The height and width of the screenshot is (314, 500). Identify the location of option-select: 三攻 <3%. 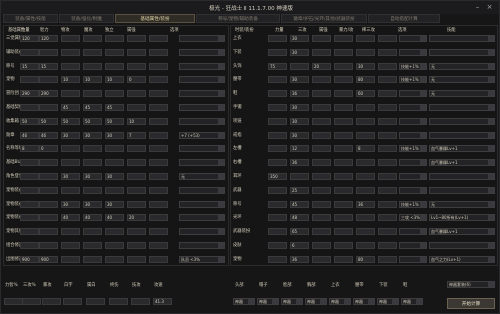
(413, 218).